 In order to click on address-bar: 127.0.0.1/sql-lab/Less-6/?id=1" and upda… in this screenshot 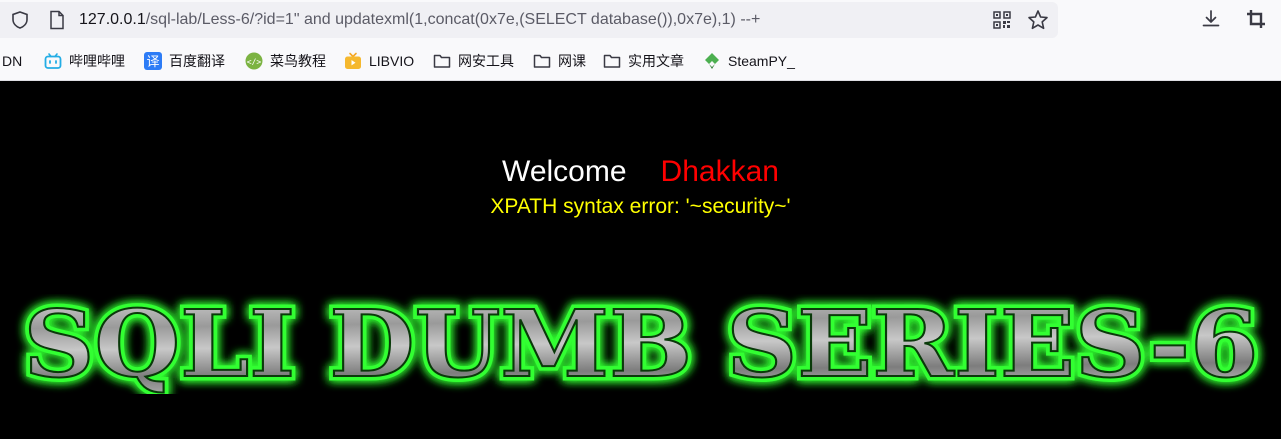, I will do `click(529, 20)`.